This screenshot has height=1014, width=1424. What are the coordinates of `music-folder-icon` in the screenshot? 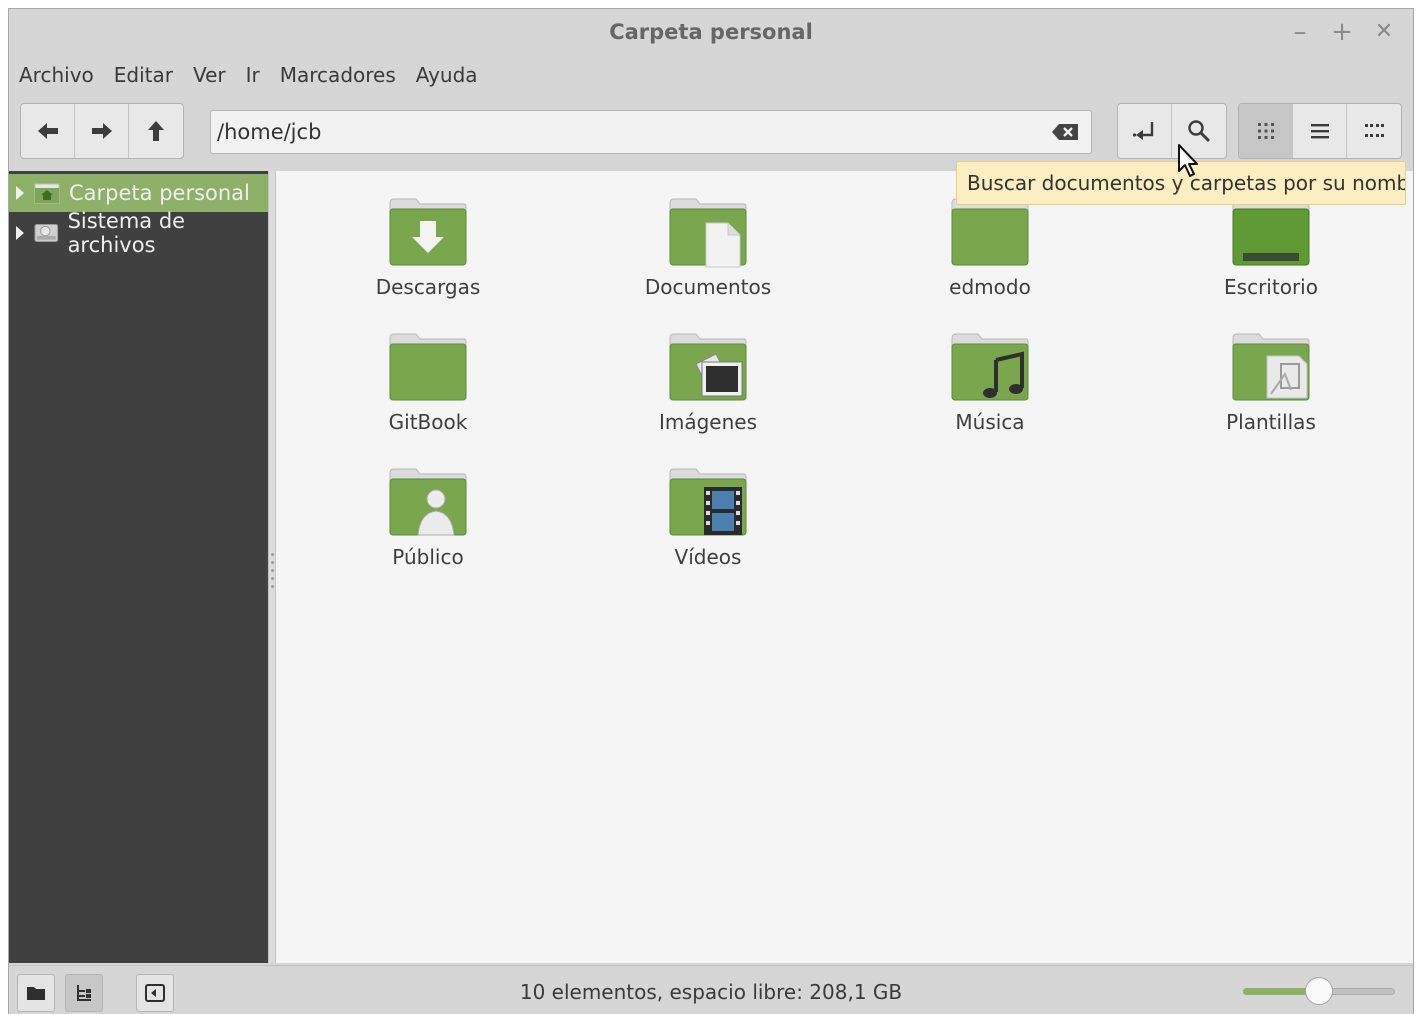 It's located at (990, 367).